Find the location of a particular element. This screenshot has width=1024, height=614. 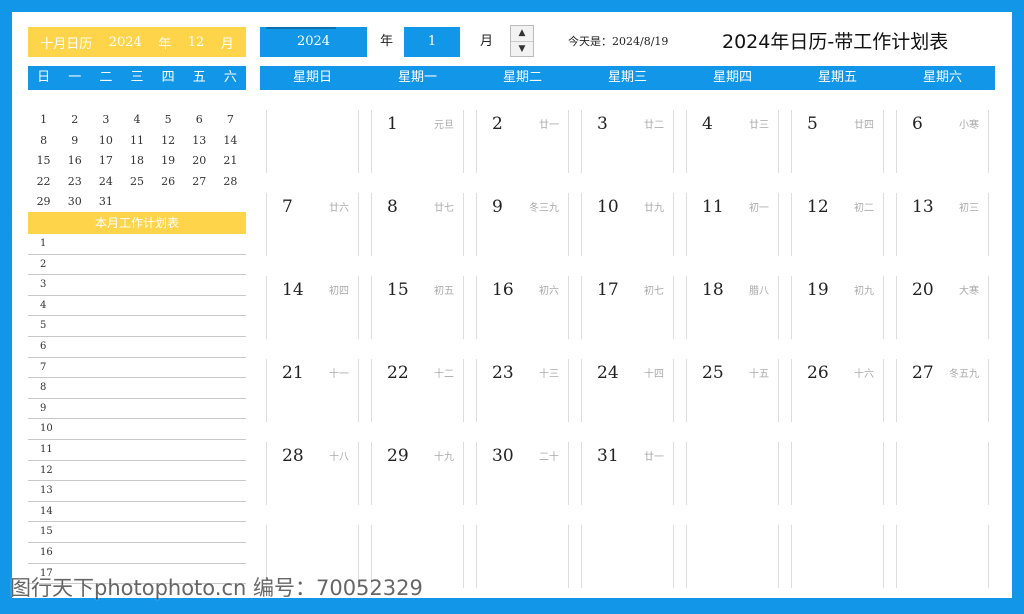

calendar-day-cell: 23 十三 is located at coordinates (522, 400).